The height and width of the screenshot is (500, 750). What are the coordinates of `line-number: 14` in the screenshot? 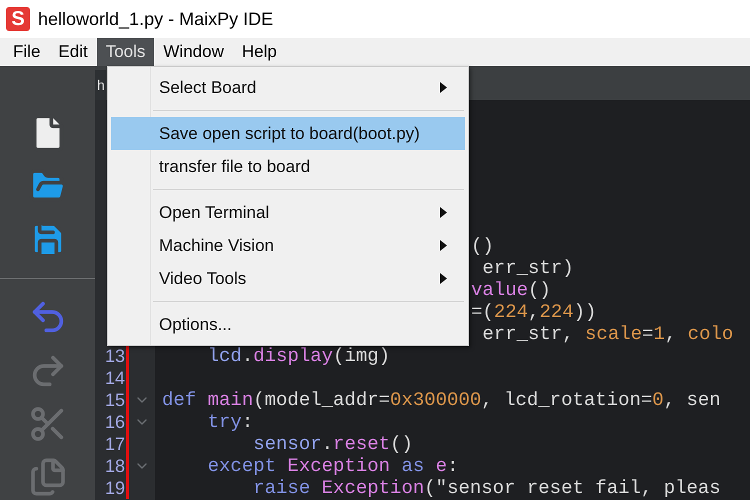 It's located at (114, 378).